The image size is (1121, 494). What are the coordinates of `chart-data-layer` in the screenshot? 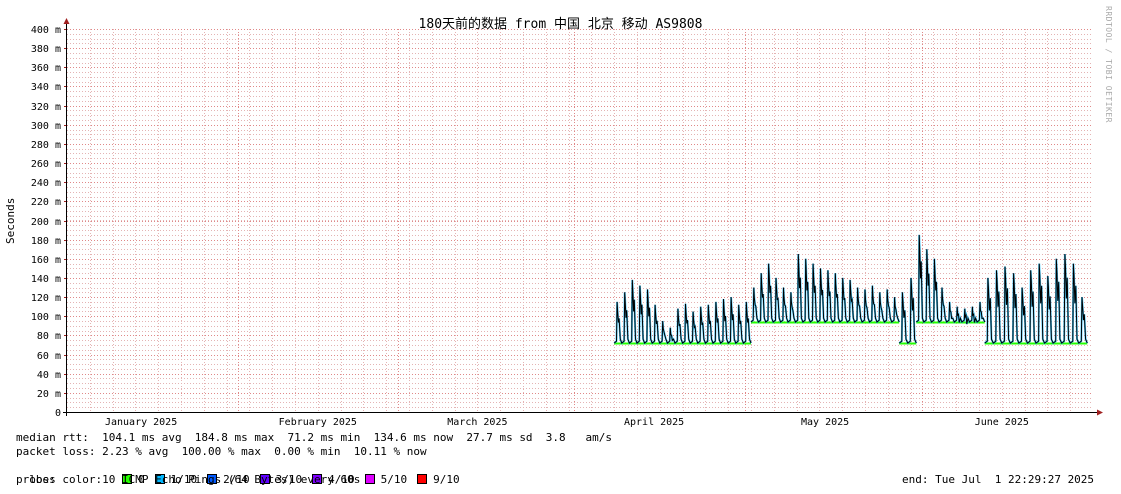 It's located at (851, 289).